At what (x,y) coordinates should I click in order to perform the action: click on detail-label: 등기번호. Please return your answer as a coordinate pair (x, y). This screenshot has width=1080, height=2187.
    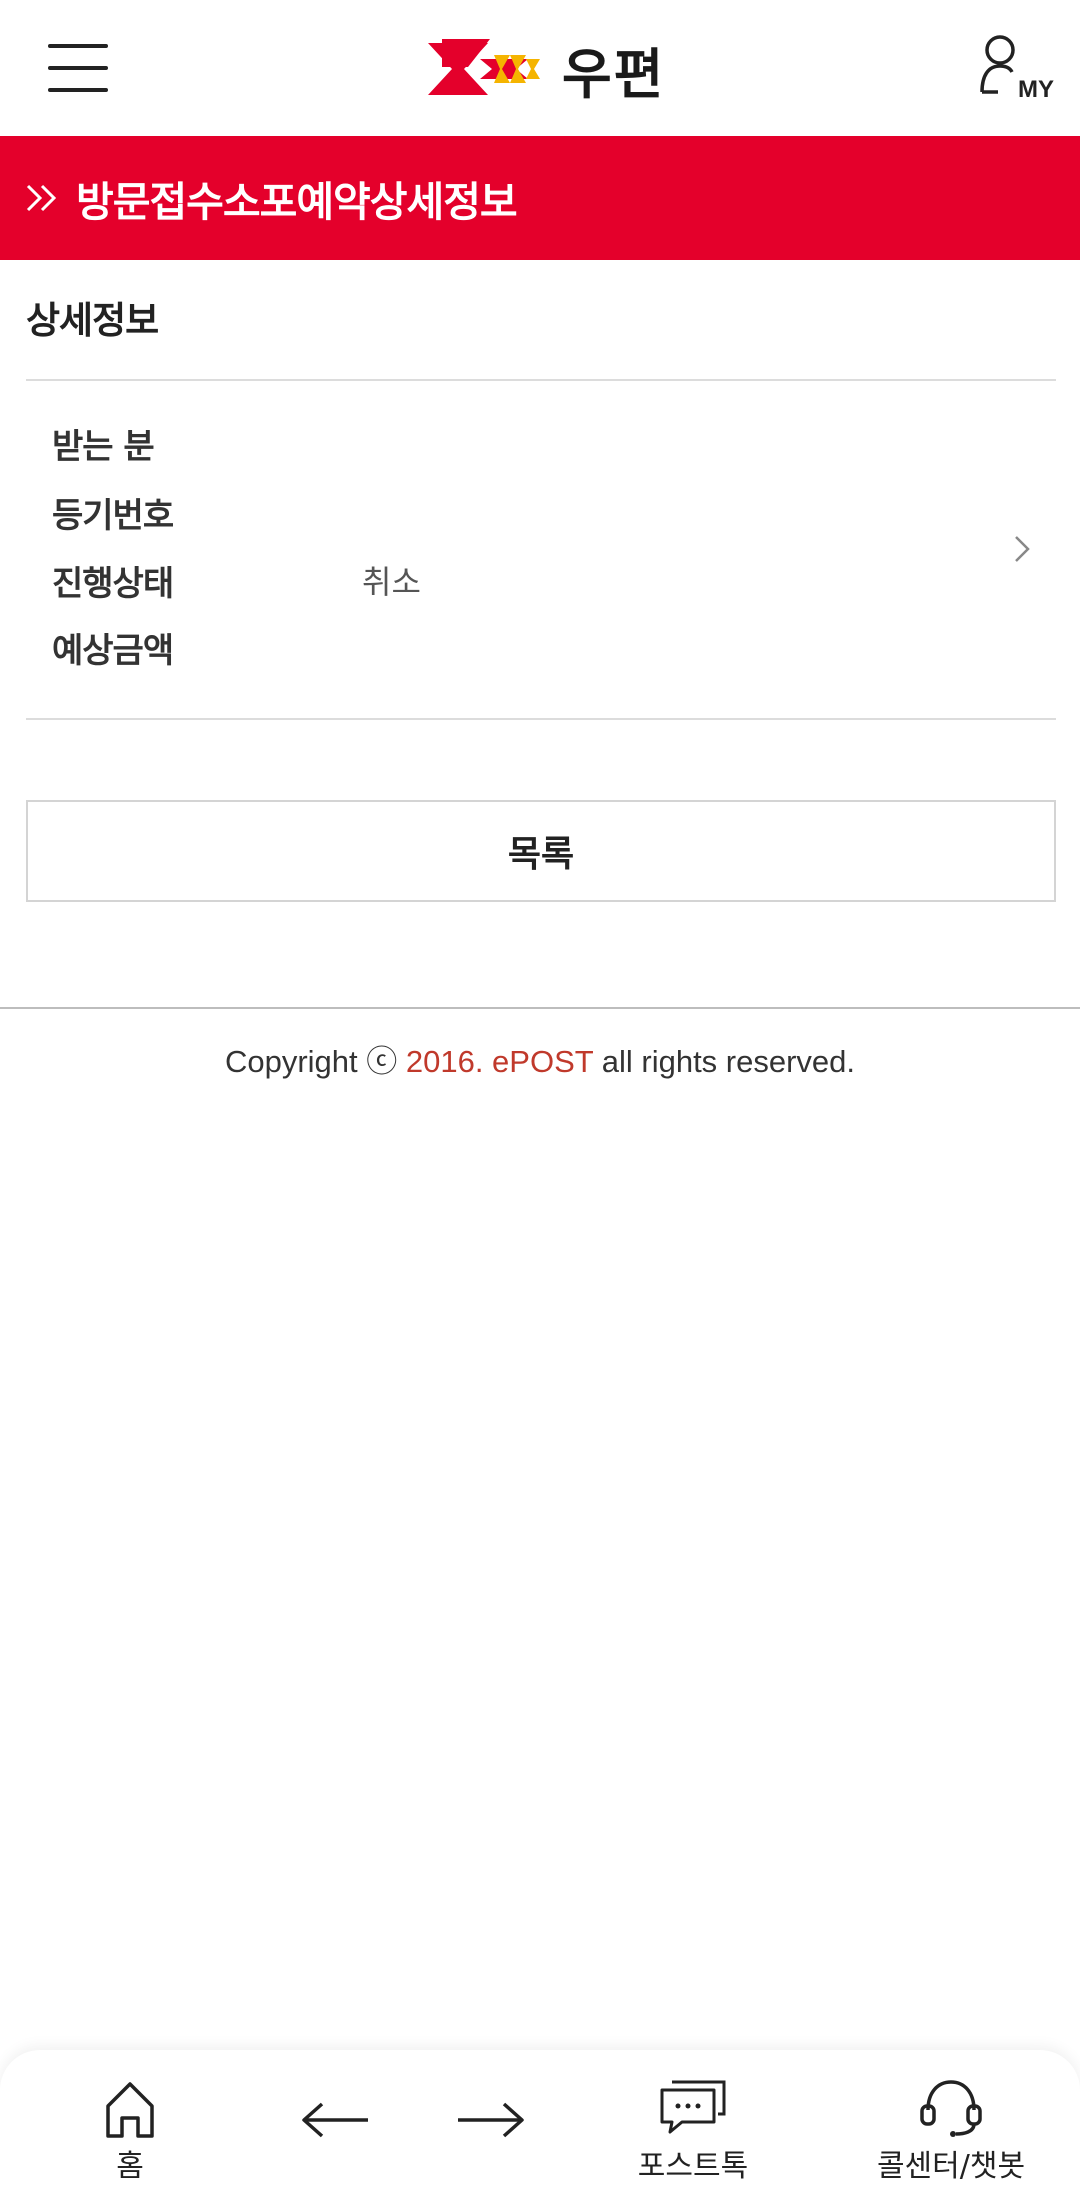
    Looking at the image, I should click on (113, 515).